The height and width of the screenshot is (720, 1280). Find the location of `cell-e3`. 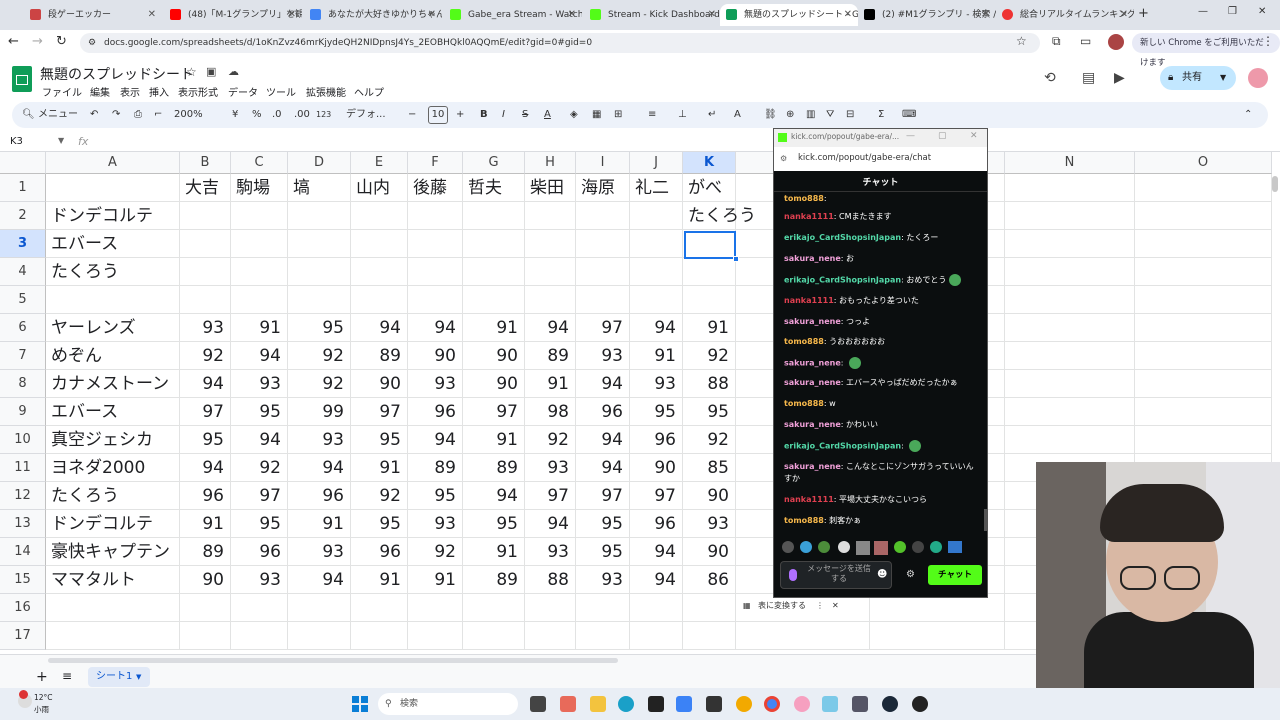

cell-e3 is located at coordinates (379, 244).